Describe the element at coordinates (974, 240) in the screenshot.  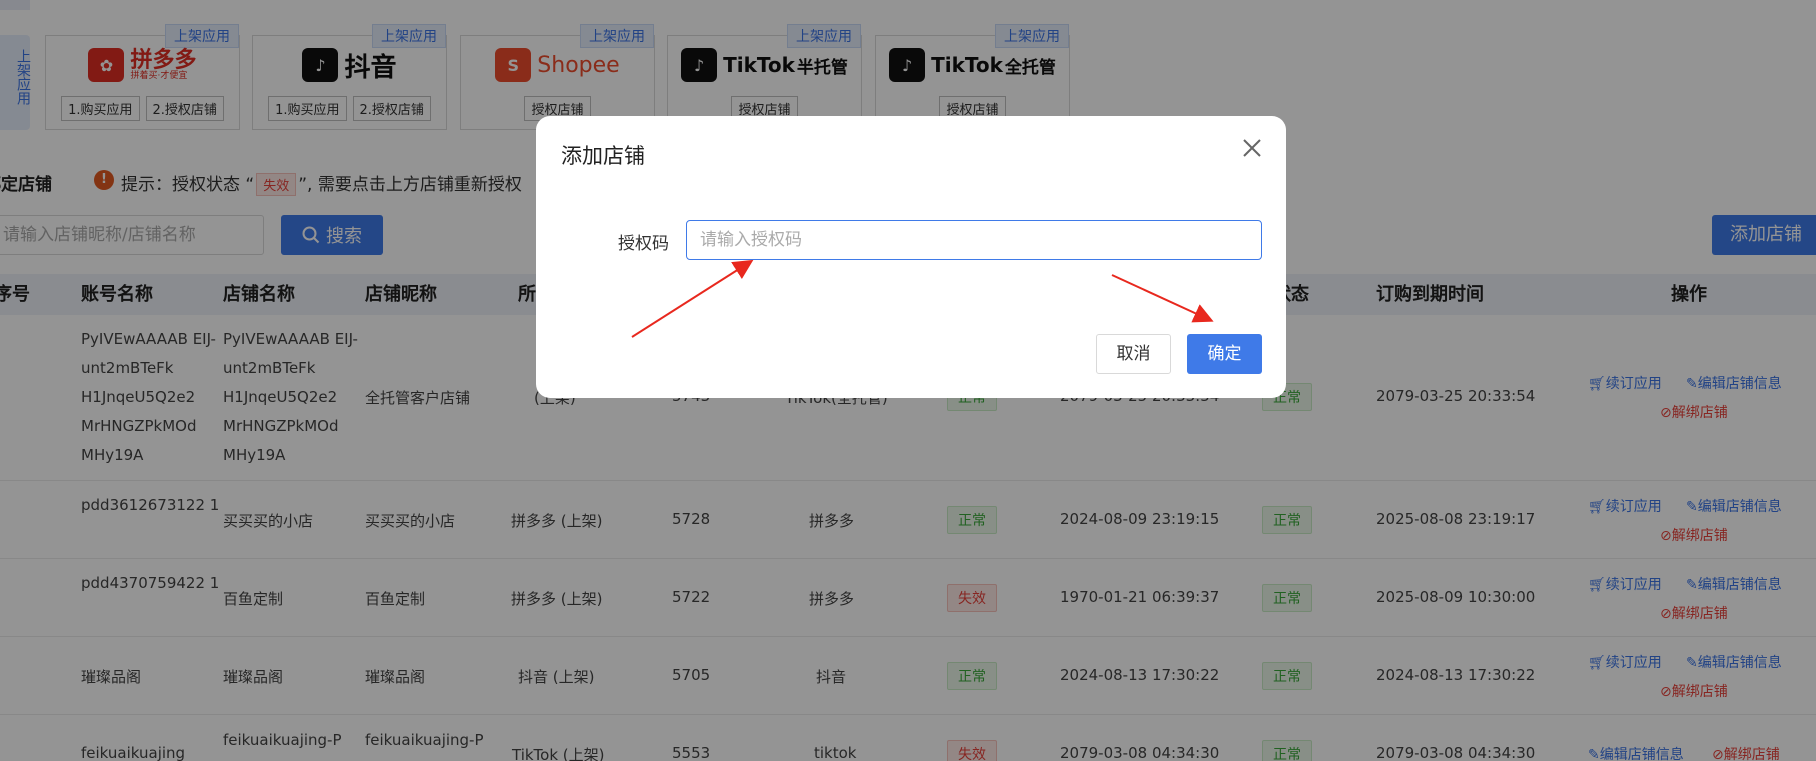
I see `auth-code-input` at that location.